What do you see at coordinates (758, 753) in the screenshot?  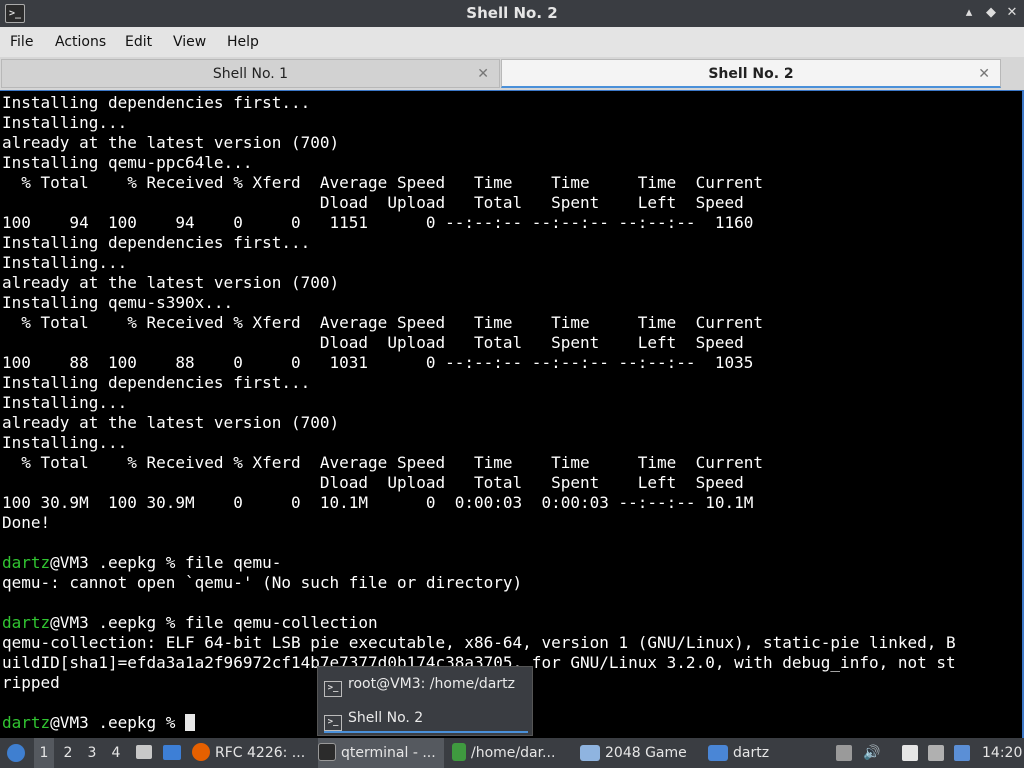 I see `task-file-manager: dartz` at bounding box center [758, 753].